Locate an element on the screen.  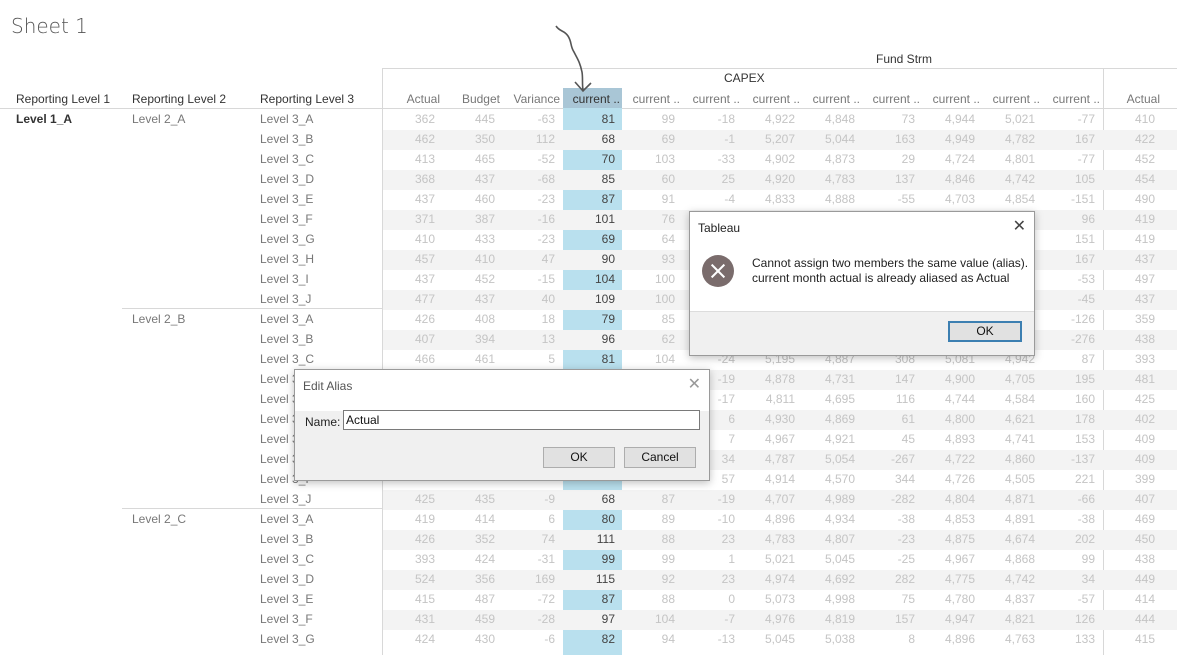
table-cell: 399 is located at coordinates (1129, 479).